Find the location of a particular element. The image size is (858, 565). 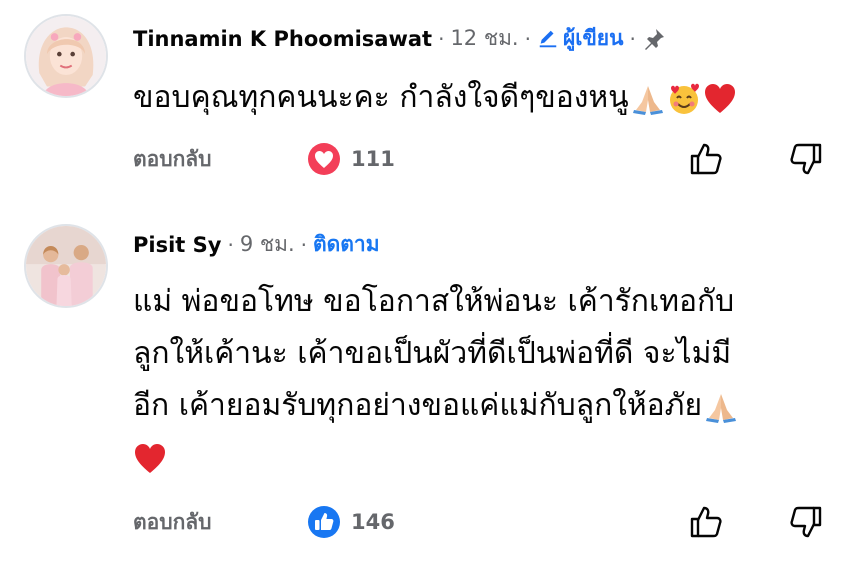

comment-text-line: ขอบคุณทุกคนนะคะ กำลังใจดีๆของหนู is located at coordinates (483, 98).